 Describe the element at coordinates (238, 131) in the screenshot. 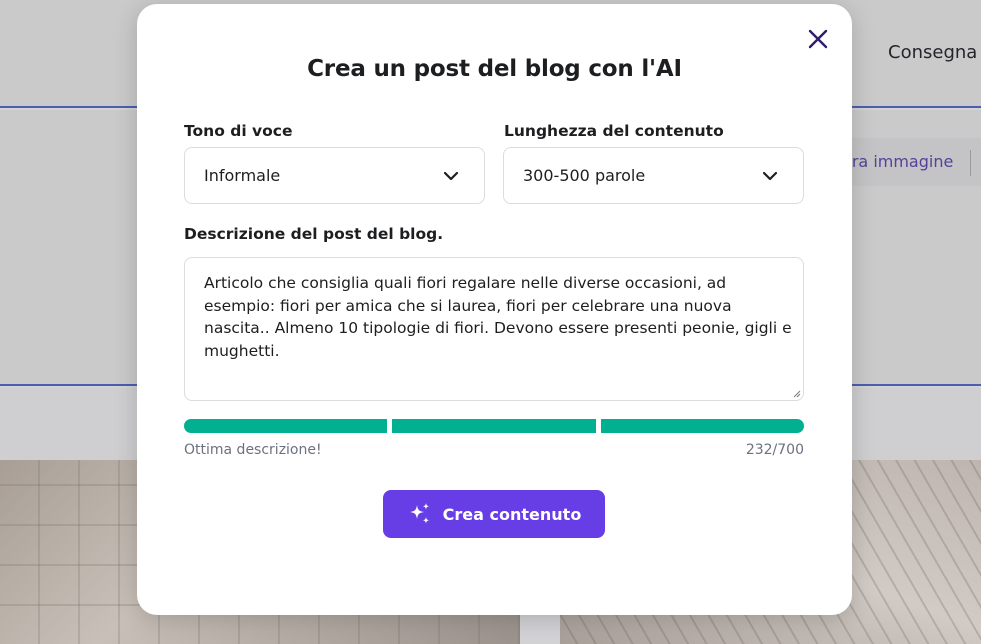

I see `tone-label: Tono di voce` at that location.